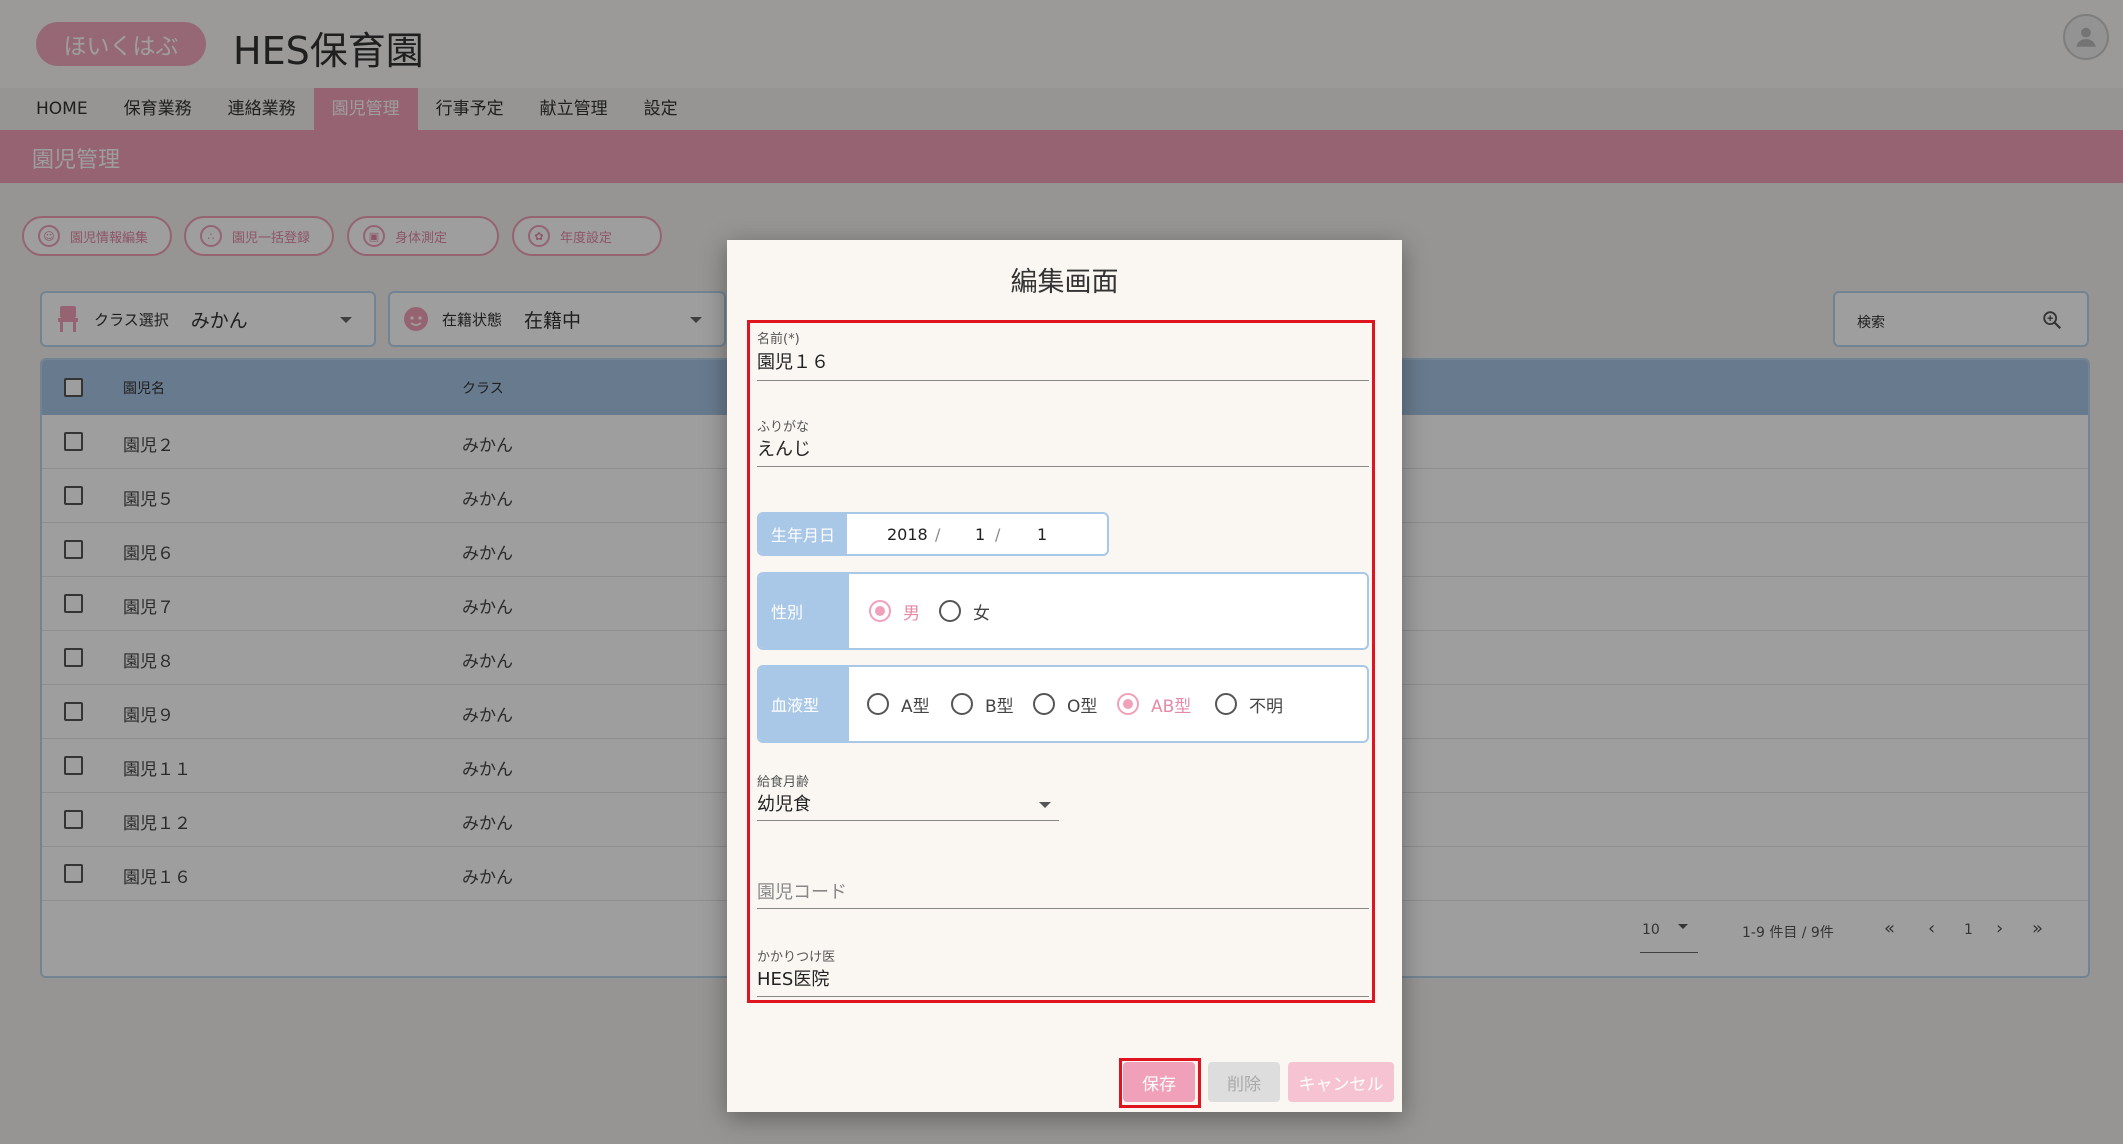 The image size is (2123, 1144). What do you see at coordinates (982, 704) in the screenshot?
I see `blood-radio-b: B型` at bounding box center [982, 704].